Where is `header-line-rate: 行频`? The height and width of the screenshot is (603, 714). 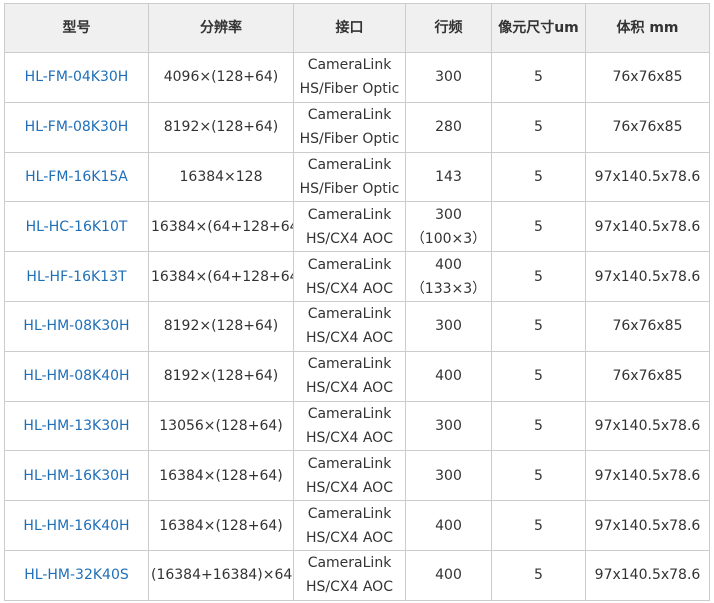 header-line-rate: 行频 is located at coordinates (448, 28).